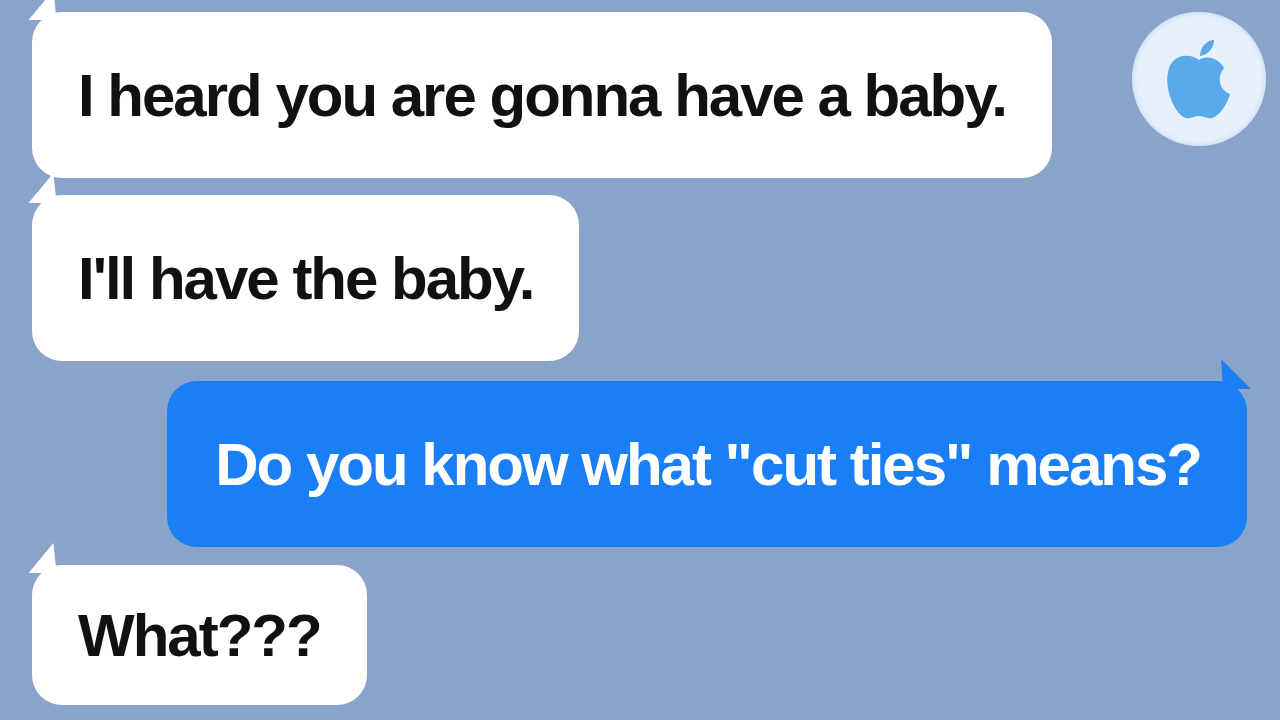 The height and width of the screenshot is (720, 1280). I want to click on message-text: I'll have the baby., so click(306, 278).